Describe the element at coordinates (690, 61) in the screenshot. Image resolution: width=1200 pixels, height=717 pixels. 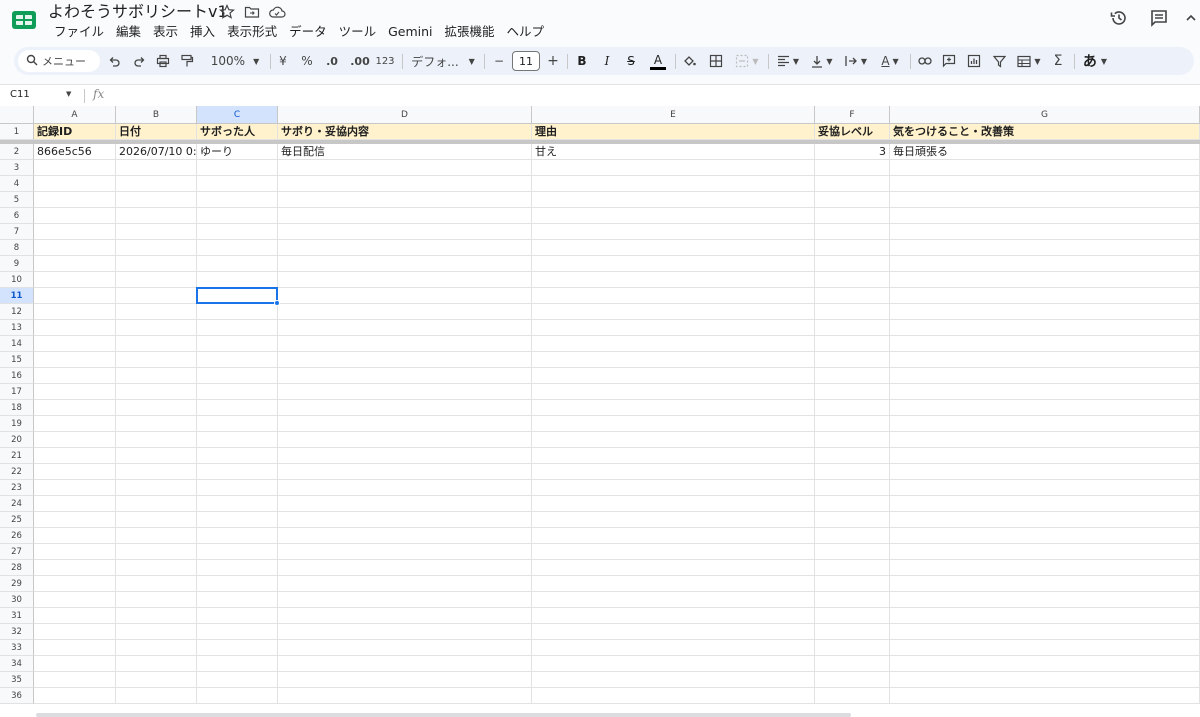
I see `fill-color-icon` at that location.